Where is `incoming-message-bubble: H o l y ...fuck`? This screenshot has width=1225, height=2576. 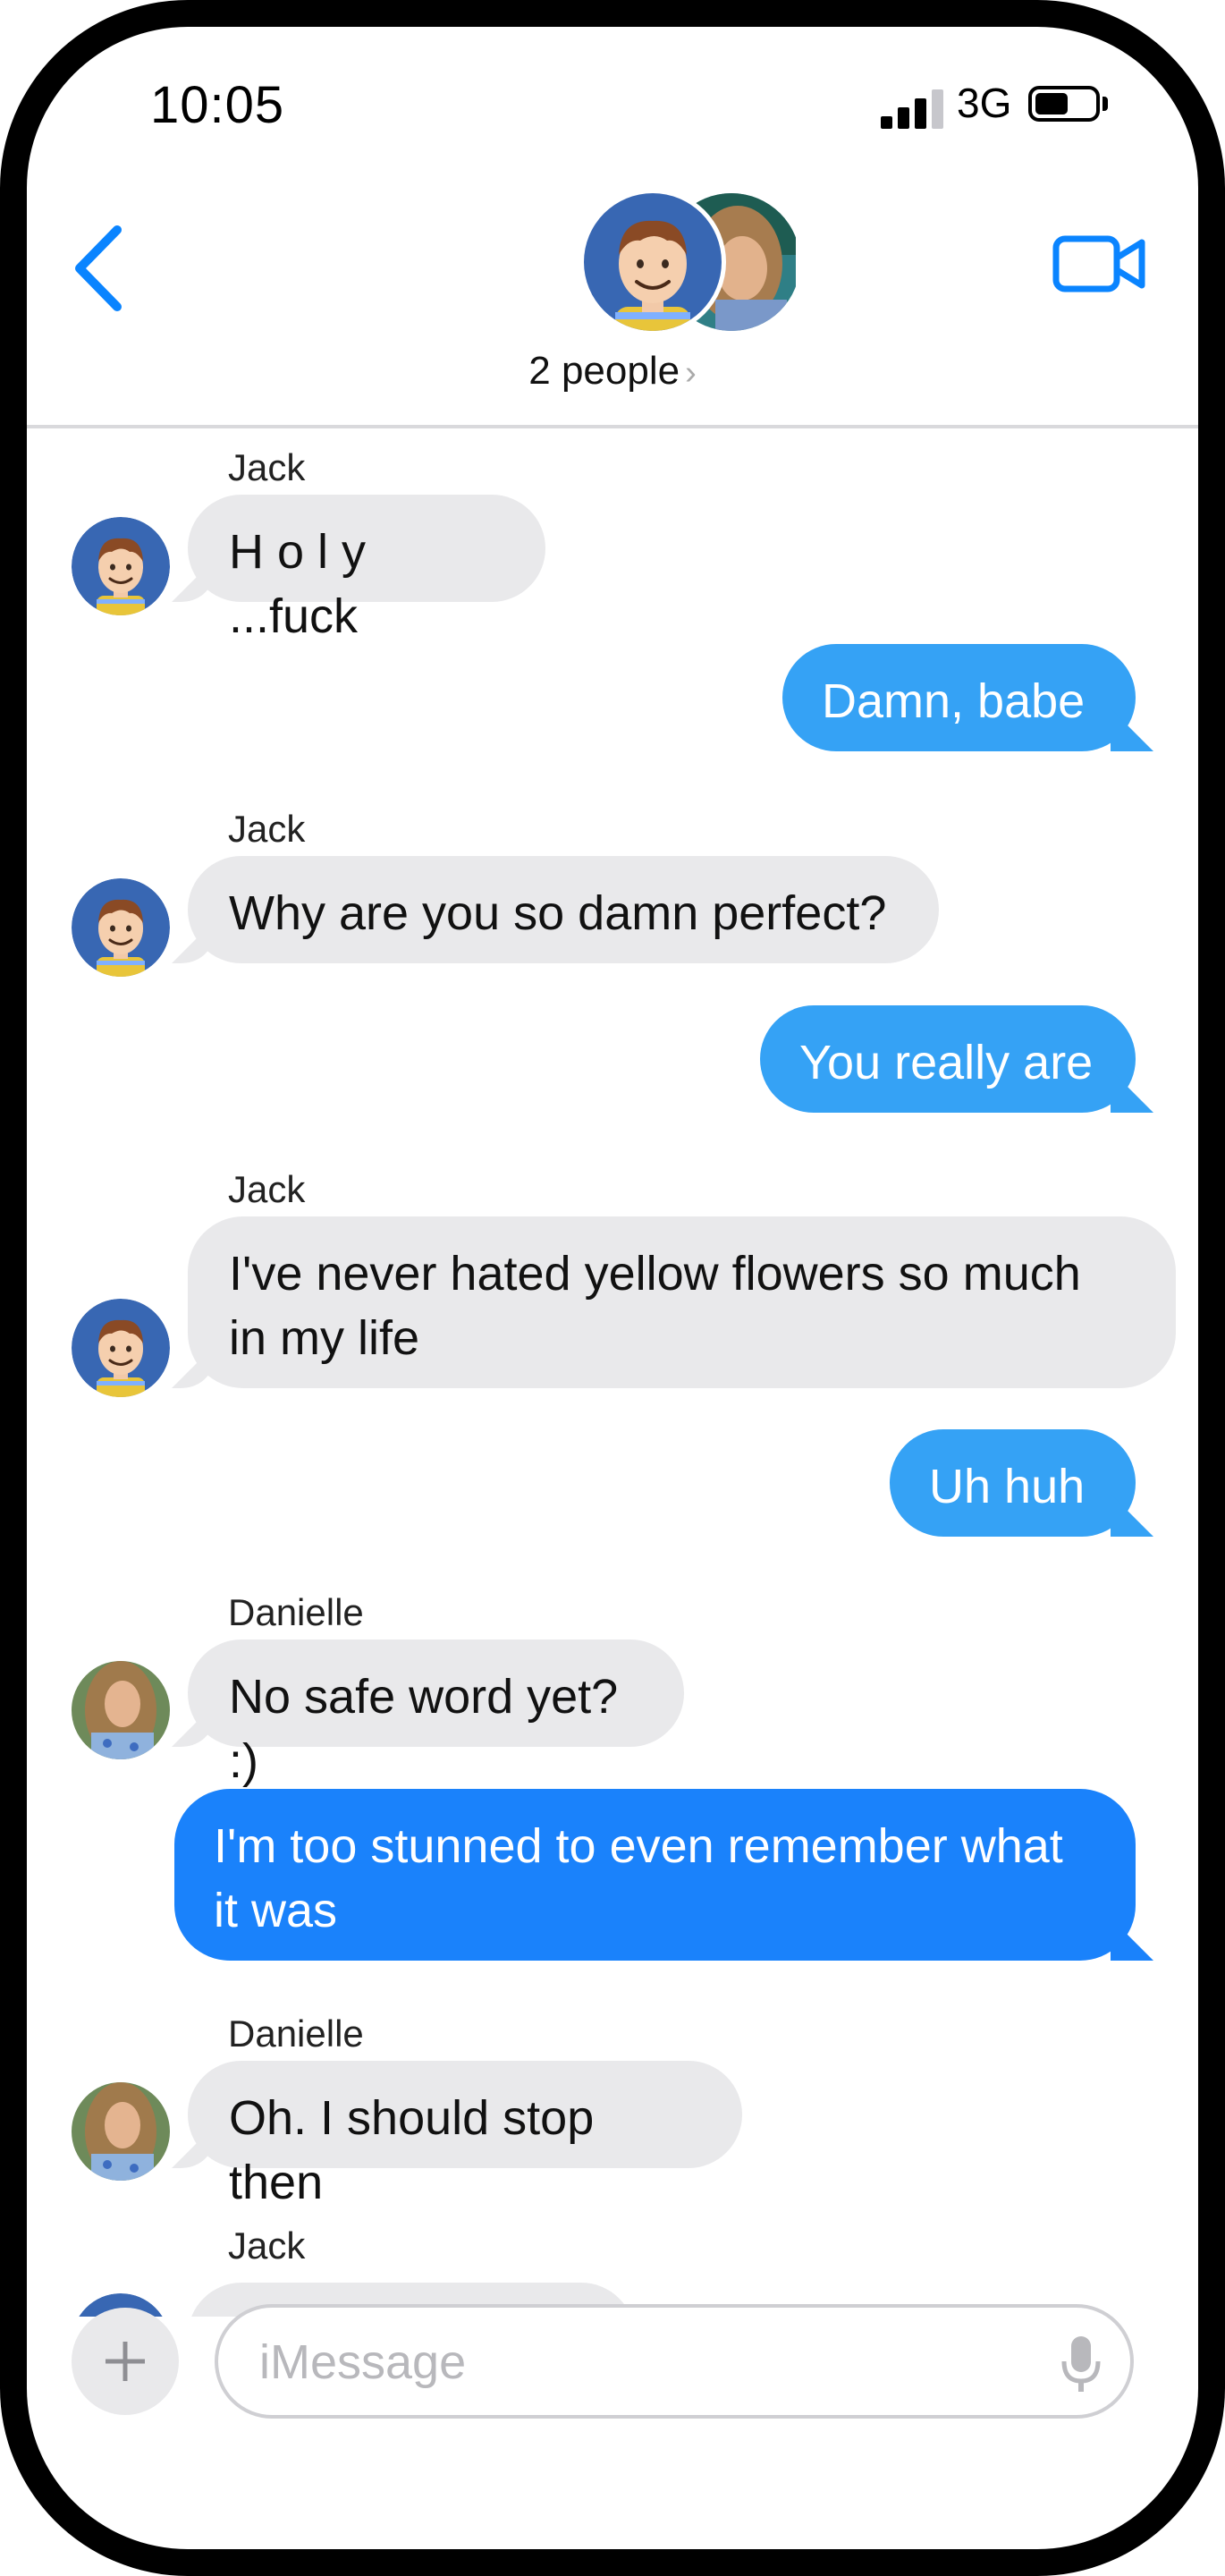 incoming-message-bubble: H o l y ...fuck is located at coordinates (367, 569).